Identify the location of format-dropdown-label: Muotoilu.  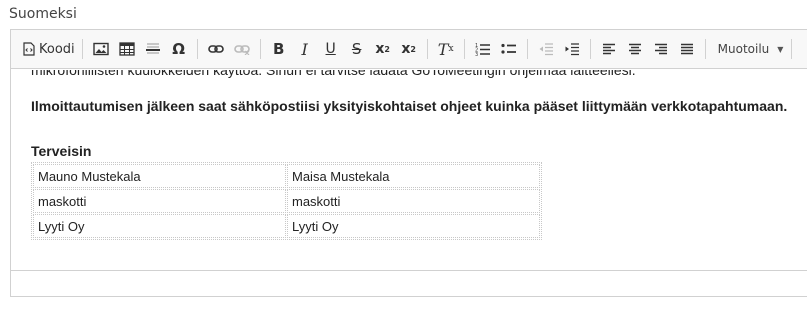
(743, 49).